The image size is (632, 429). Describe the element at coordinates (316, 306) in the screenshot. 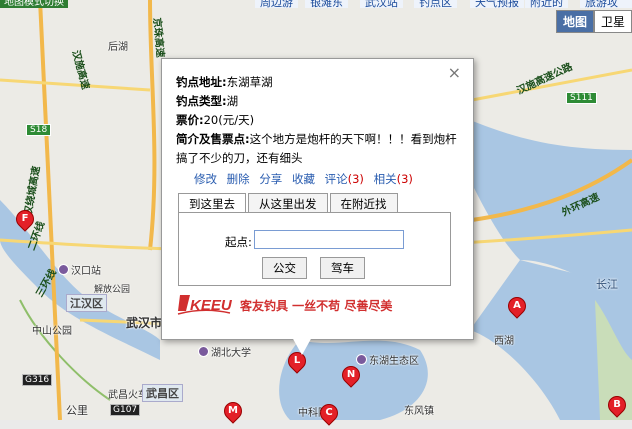

I see `brand-slogan: 客友钓具 一丝不苟 尽善尽美` at that location.